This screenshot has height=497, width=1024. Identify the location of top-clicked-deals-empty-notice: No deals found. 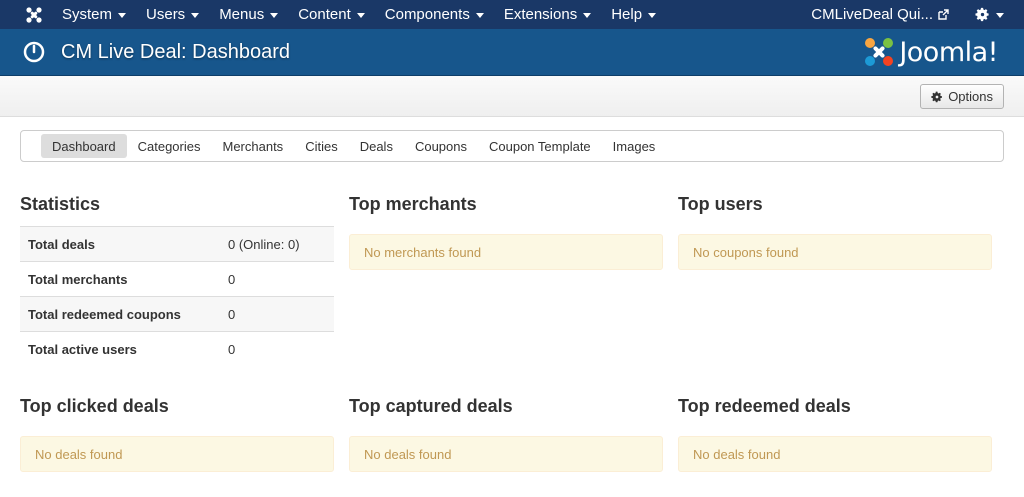
(177, 454).